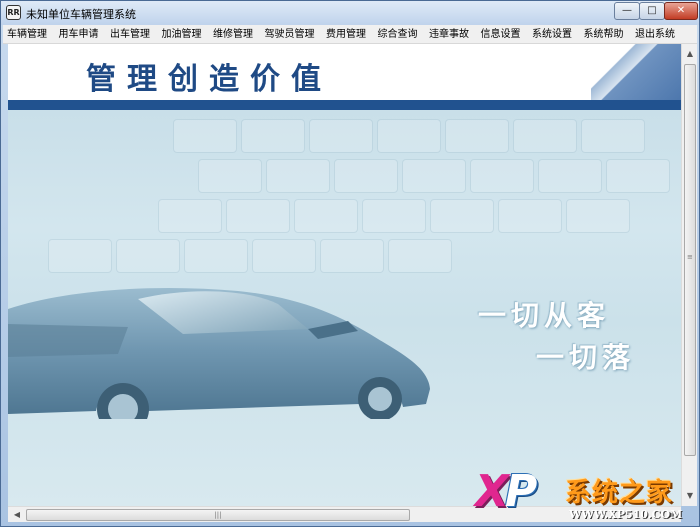  What do you see at coordinates (690, 54) in the screenshot?
I see `scroll-up-arrow-icon: ▲` at bounding box center [690, 54].